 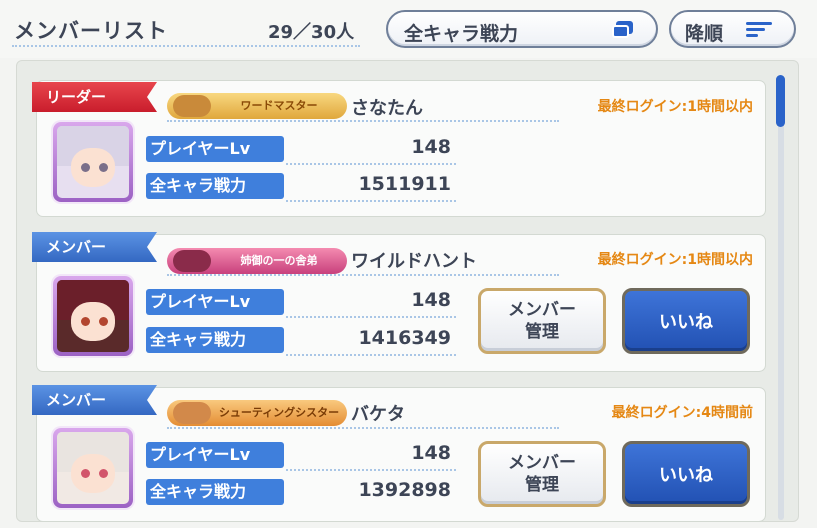 I want to click on last-login: 最終ログイン:4時間前, so click(x=682, y=413).